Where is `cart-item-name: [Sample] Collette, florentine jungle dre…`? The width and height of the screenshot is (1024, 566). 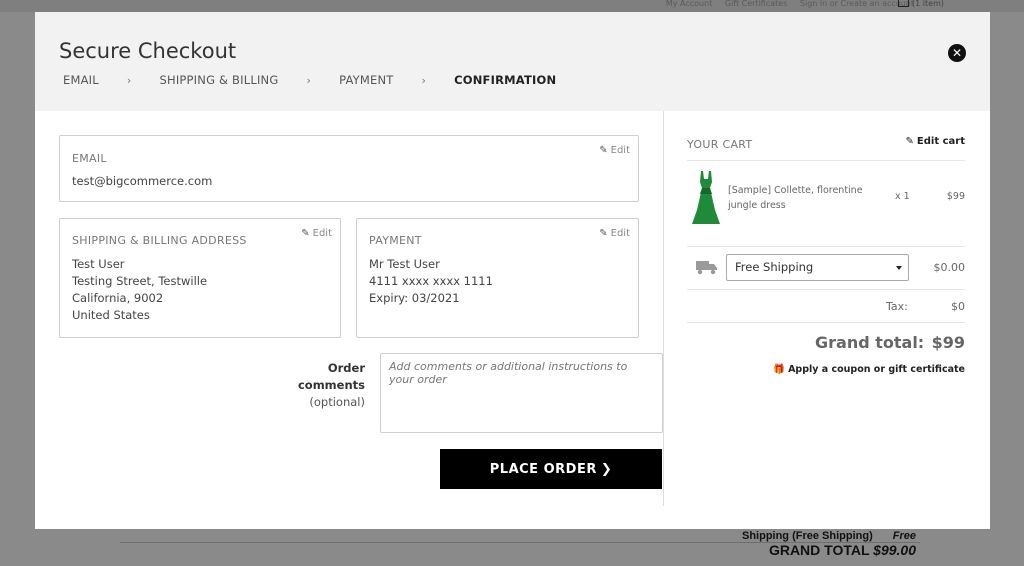
cart-item-name: [Sample] Collette, florentine jungle dre… is located at coordinates (795, 198).